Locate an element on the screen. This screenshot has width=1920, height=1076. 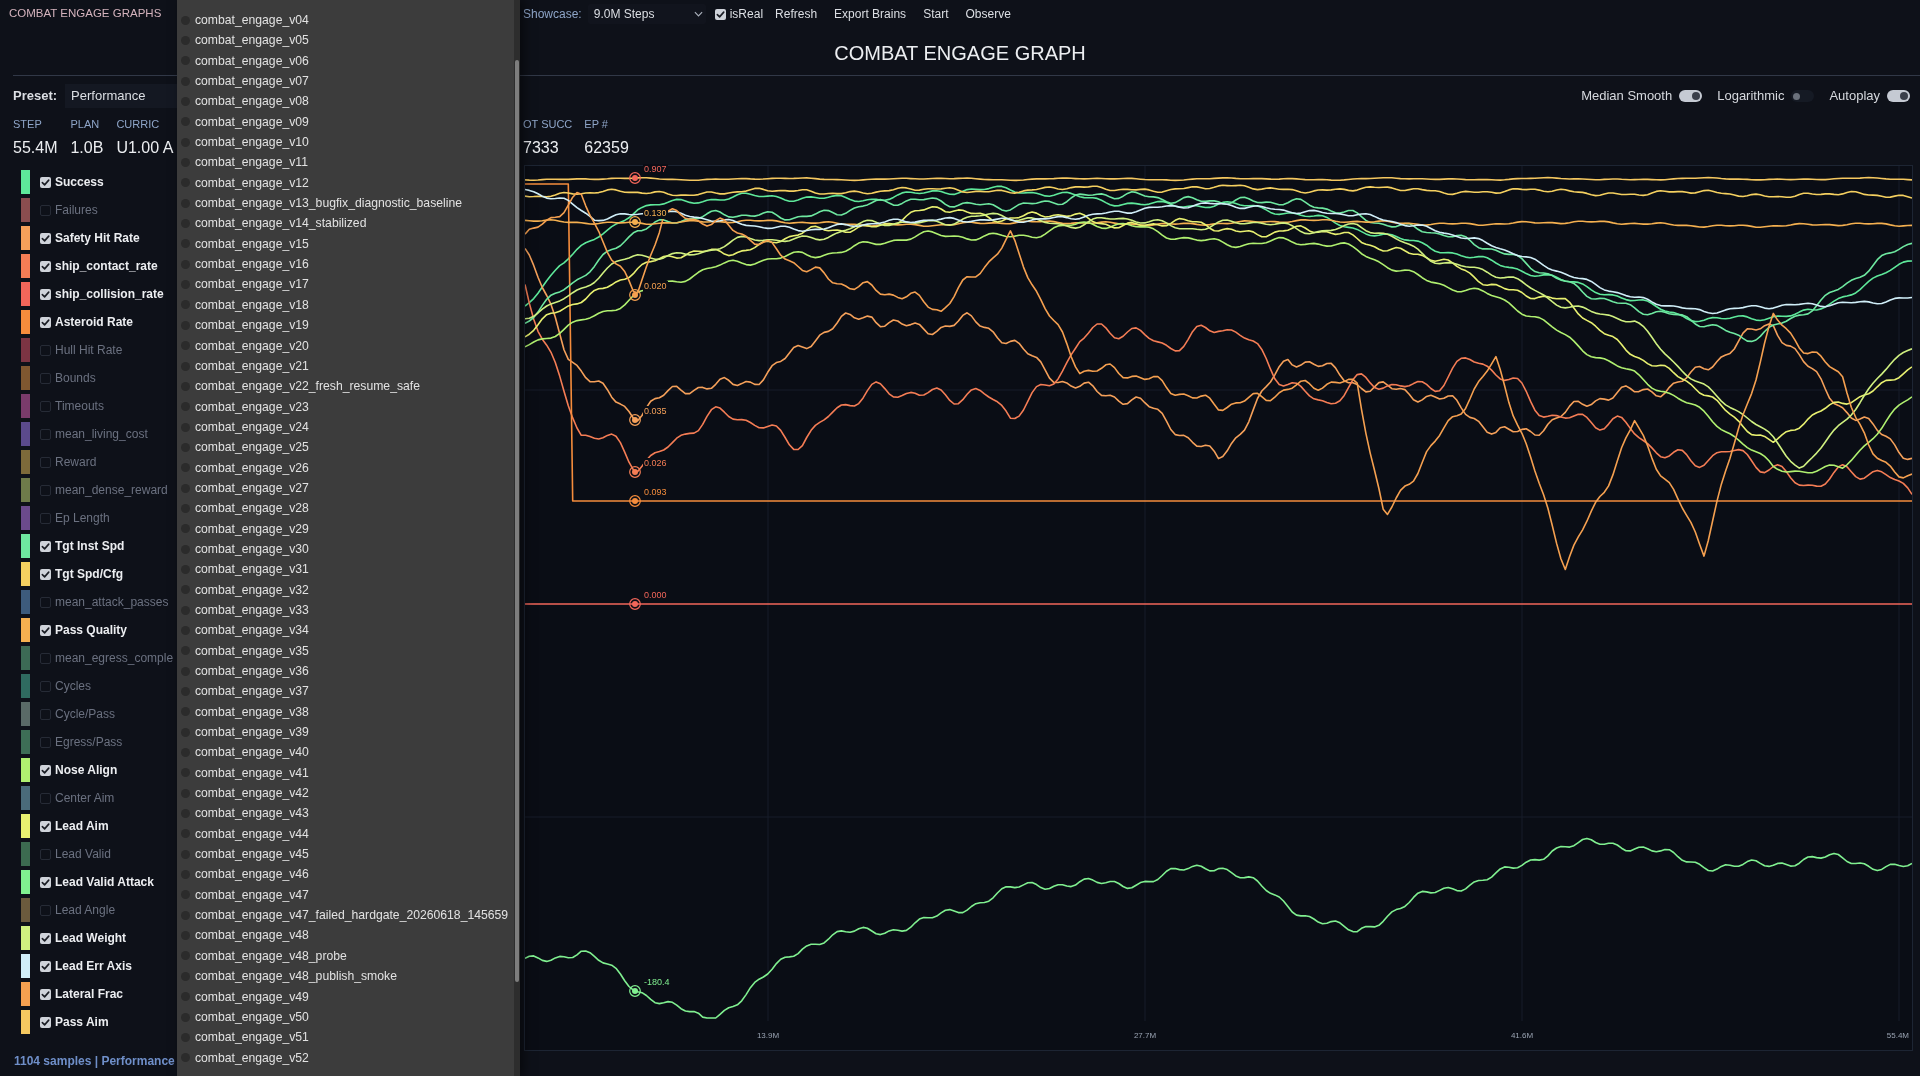
menu-item: combat_engage_v23 is located at coordinates (347, 406).